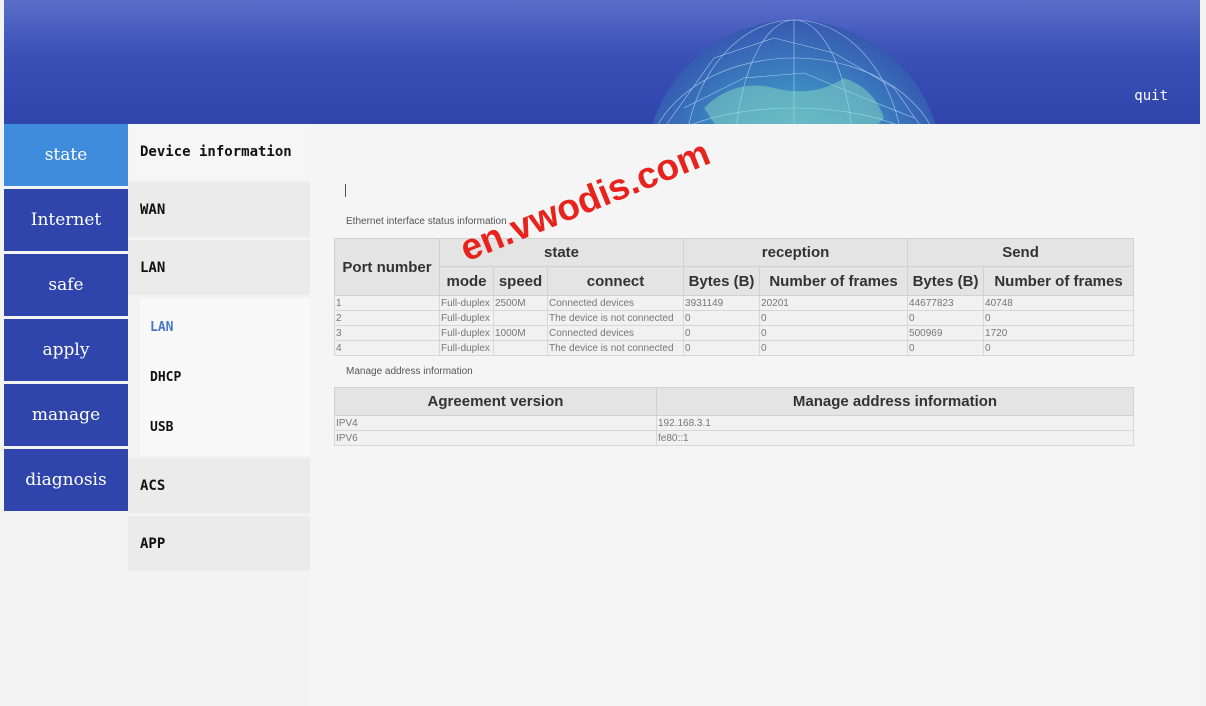 This screenshot has height=706, width=1206. I want to click on header-speed: speed, so click(520, 281).